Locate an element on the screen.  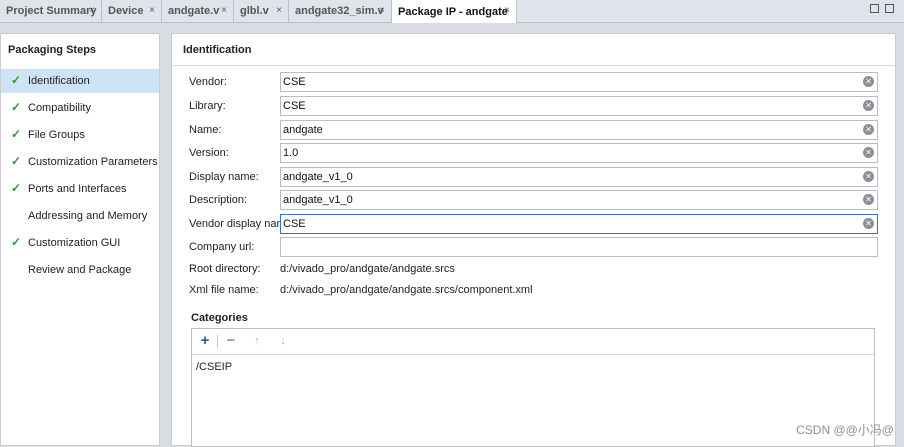
minimize-icon is located at coordinates (874, 8).